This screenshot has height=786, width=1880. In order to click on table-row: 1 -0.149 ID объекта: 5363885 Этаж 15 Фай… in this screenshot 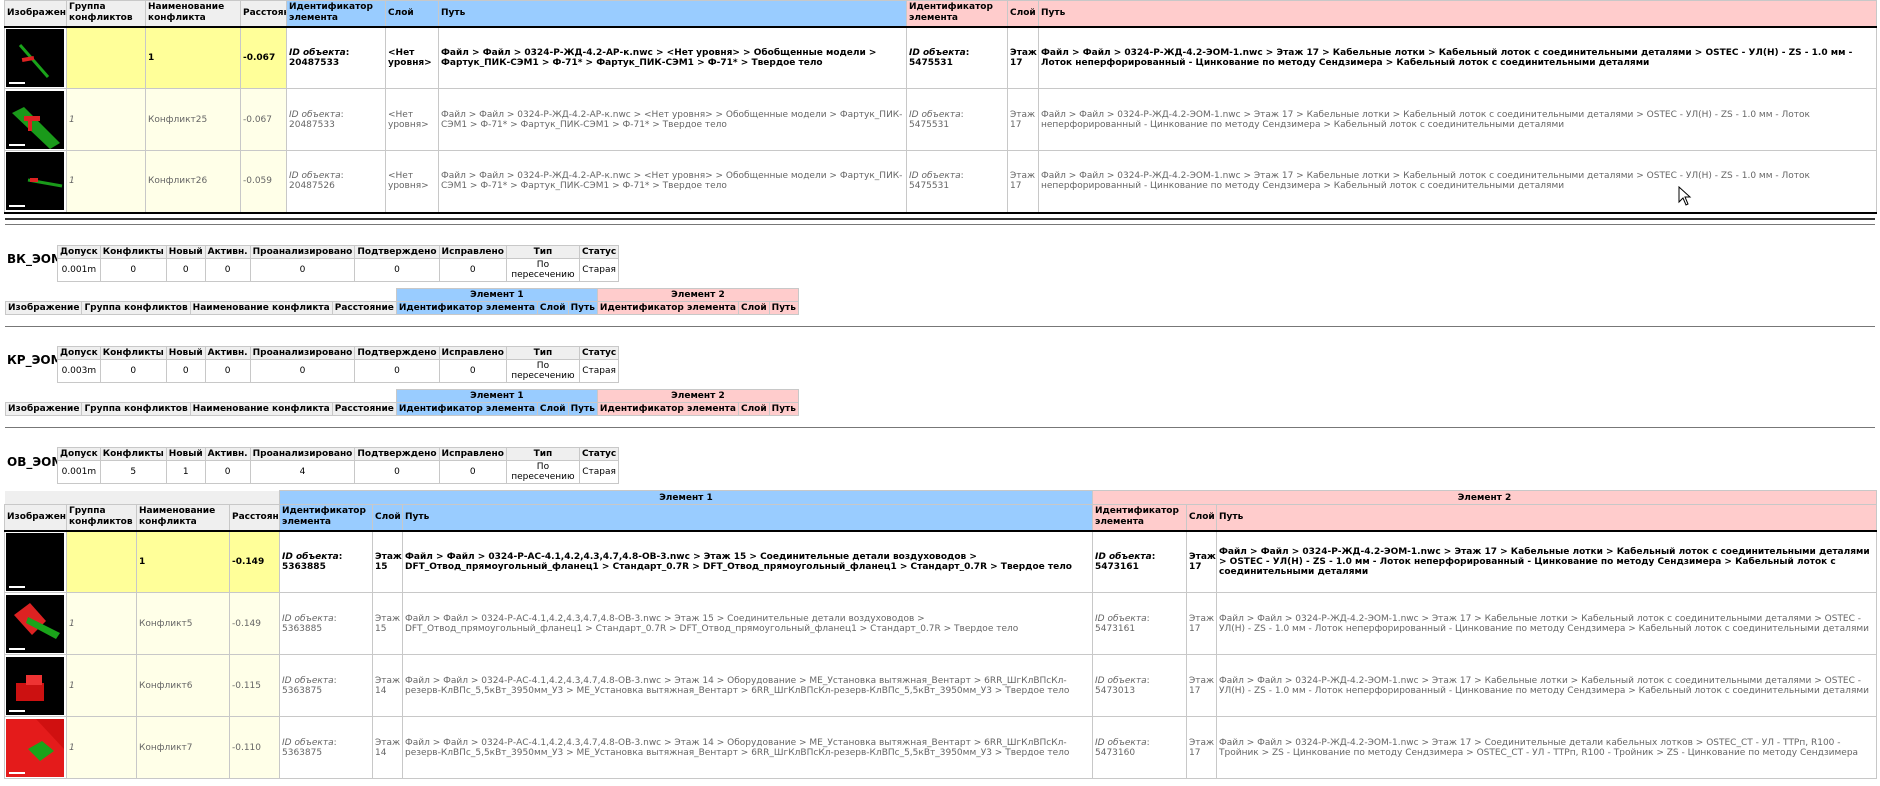, I will do `click(940, 561)`.